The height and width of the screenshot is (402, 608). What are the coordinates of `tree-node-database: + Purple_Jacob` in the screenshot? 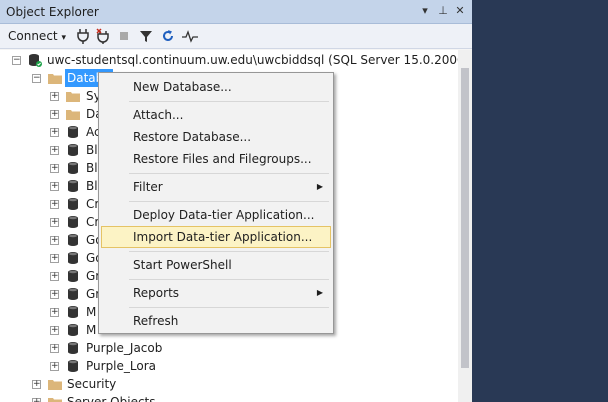 It's located at (100, 348).